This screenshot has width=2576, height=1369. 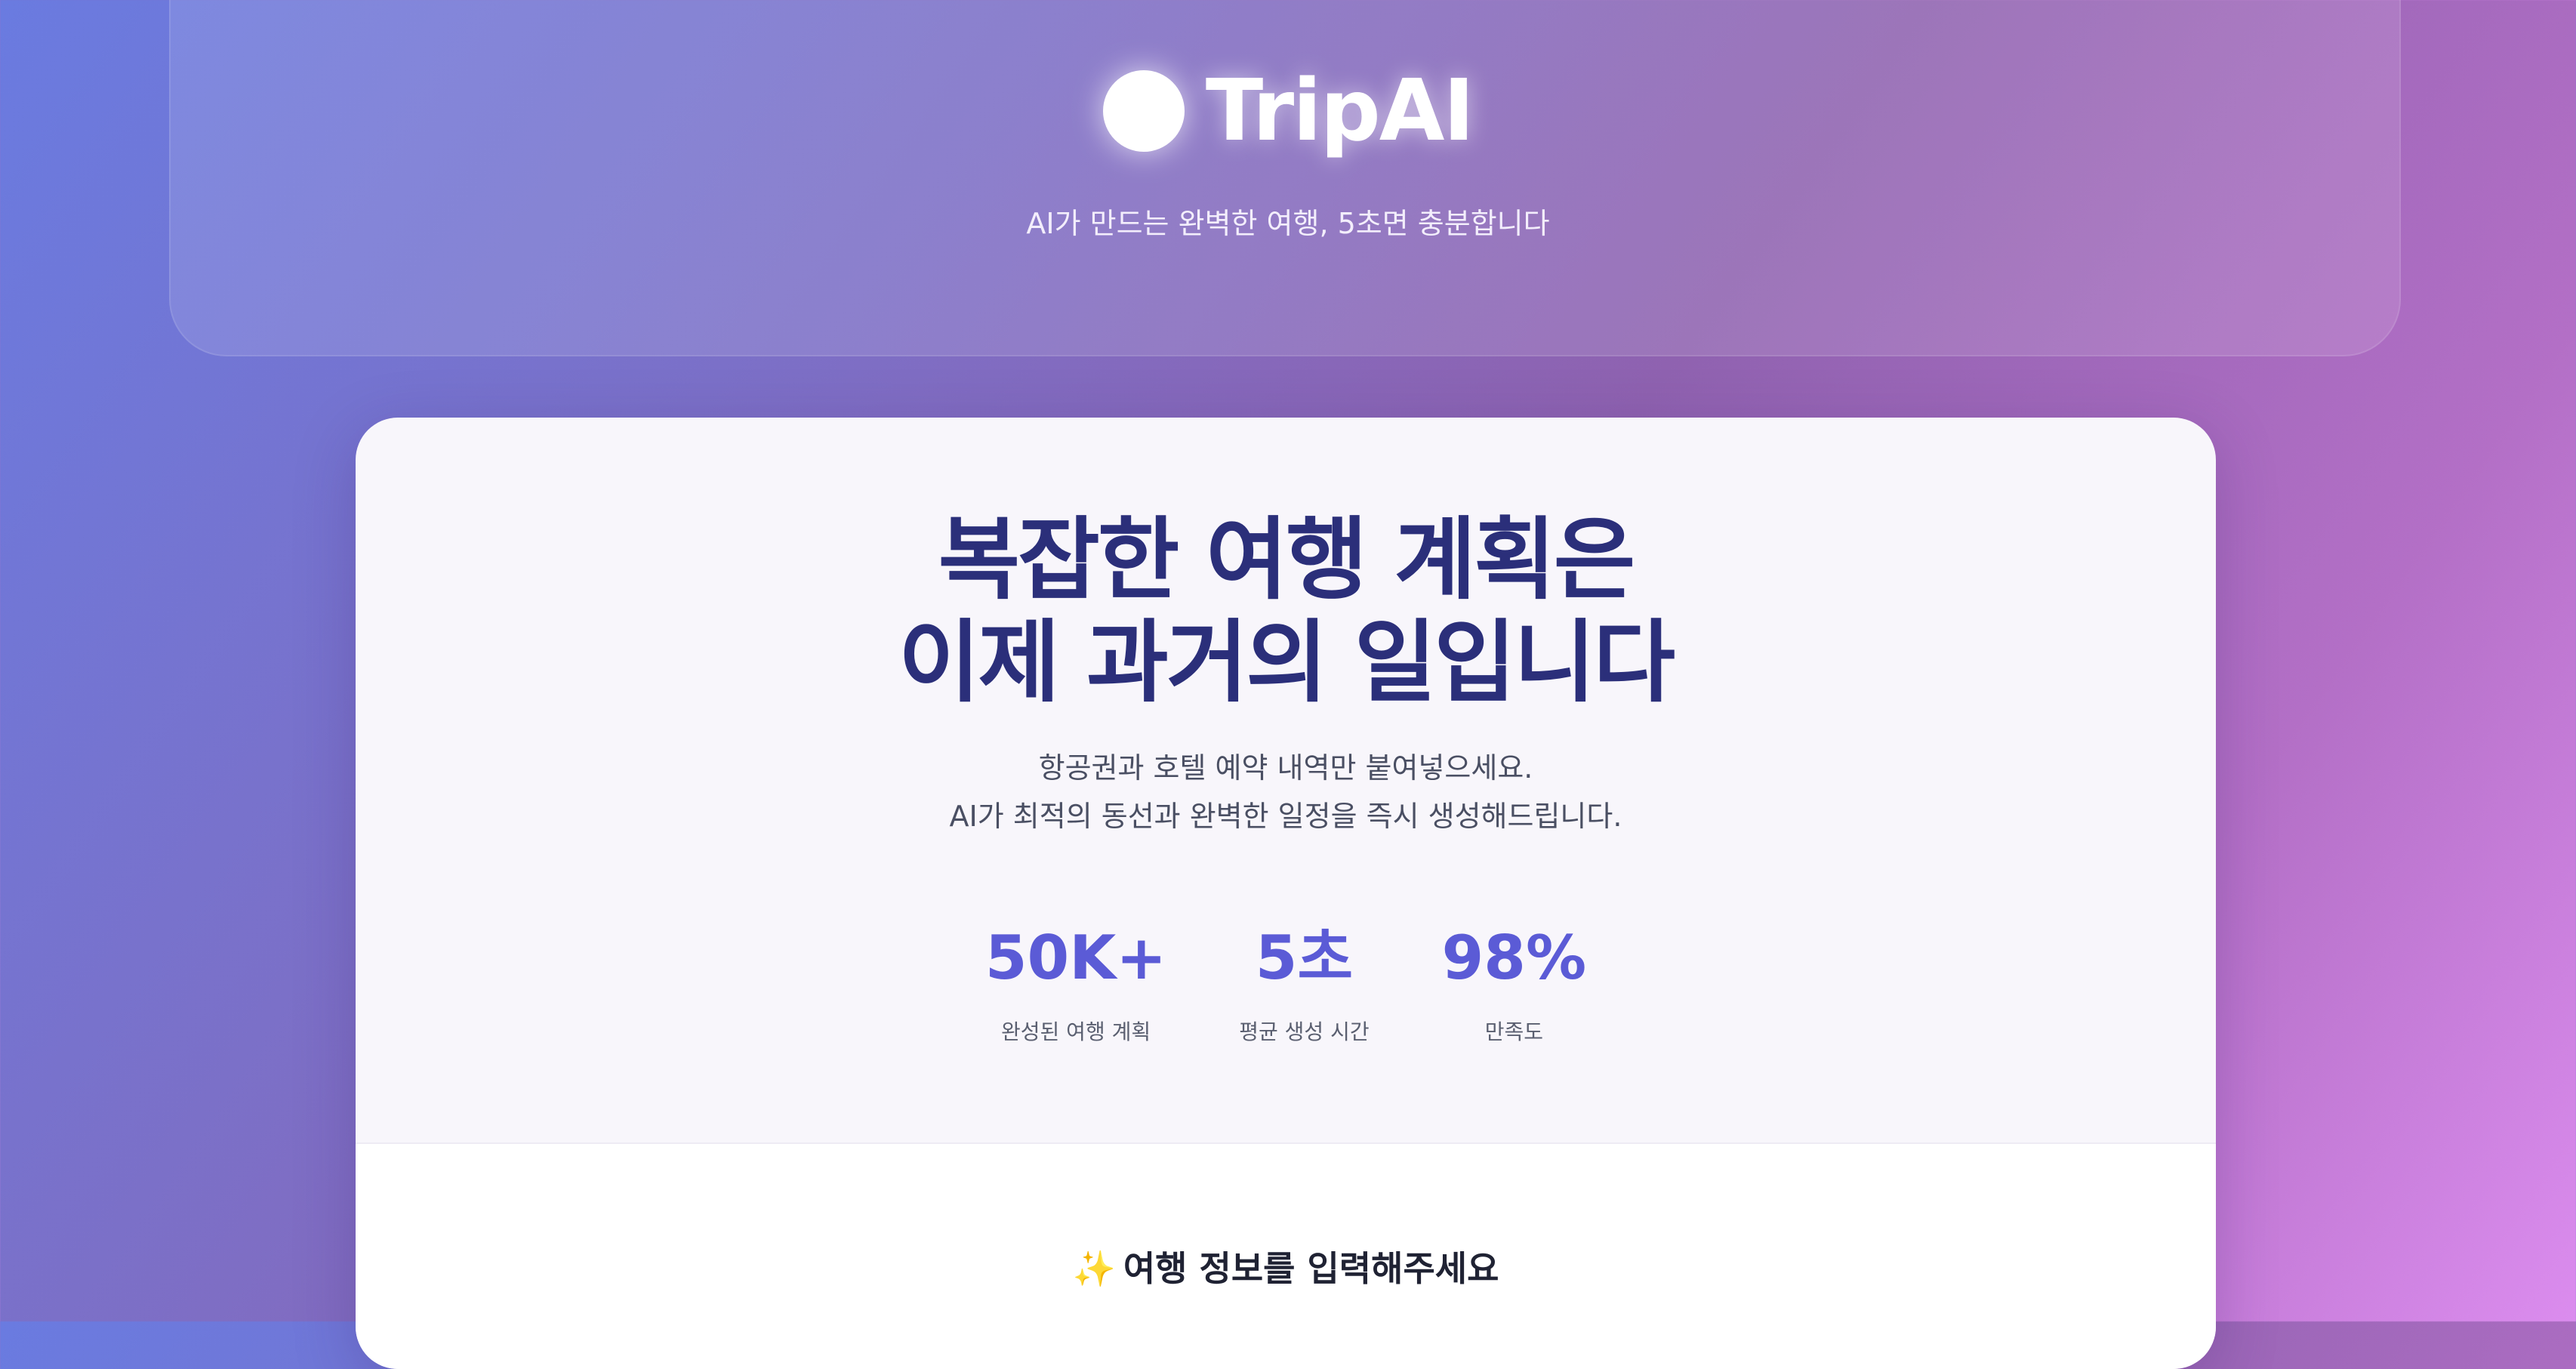 I want to click on tagline: AI가 만드는 완벽한 여행, 5초면 충분합니다, so click(x=1288, y=223).